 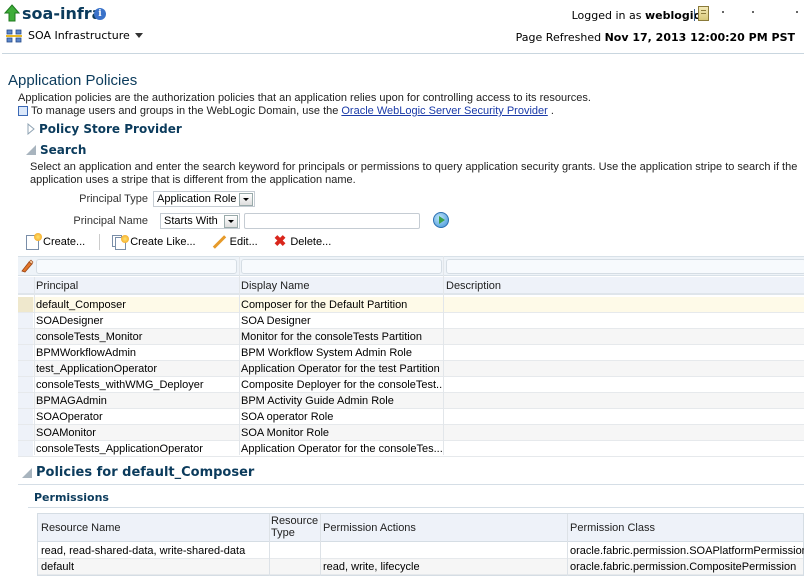 What do you see at coordinates (138, 35) in the screenshot?
I see `chevron-down-icon` at bounding box center [138, 35].